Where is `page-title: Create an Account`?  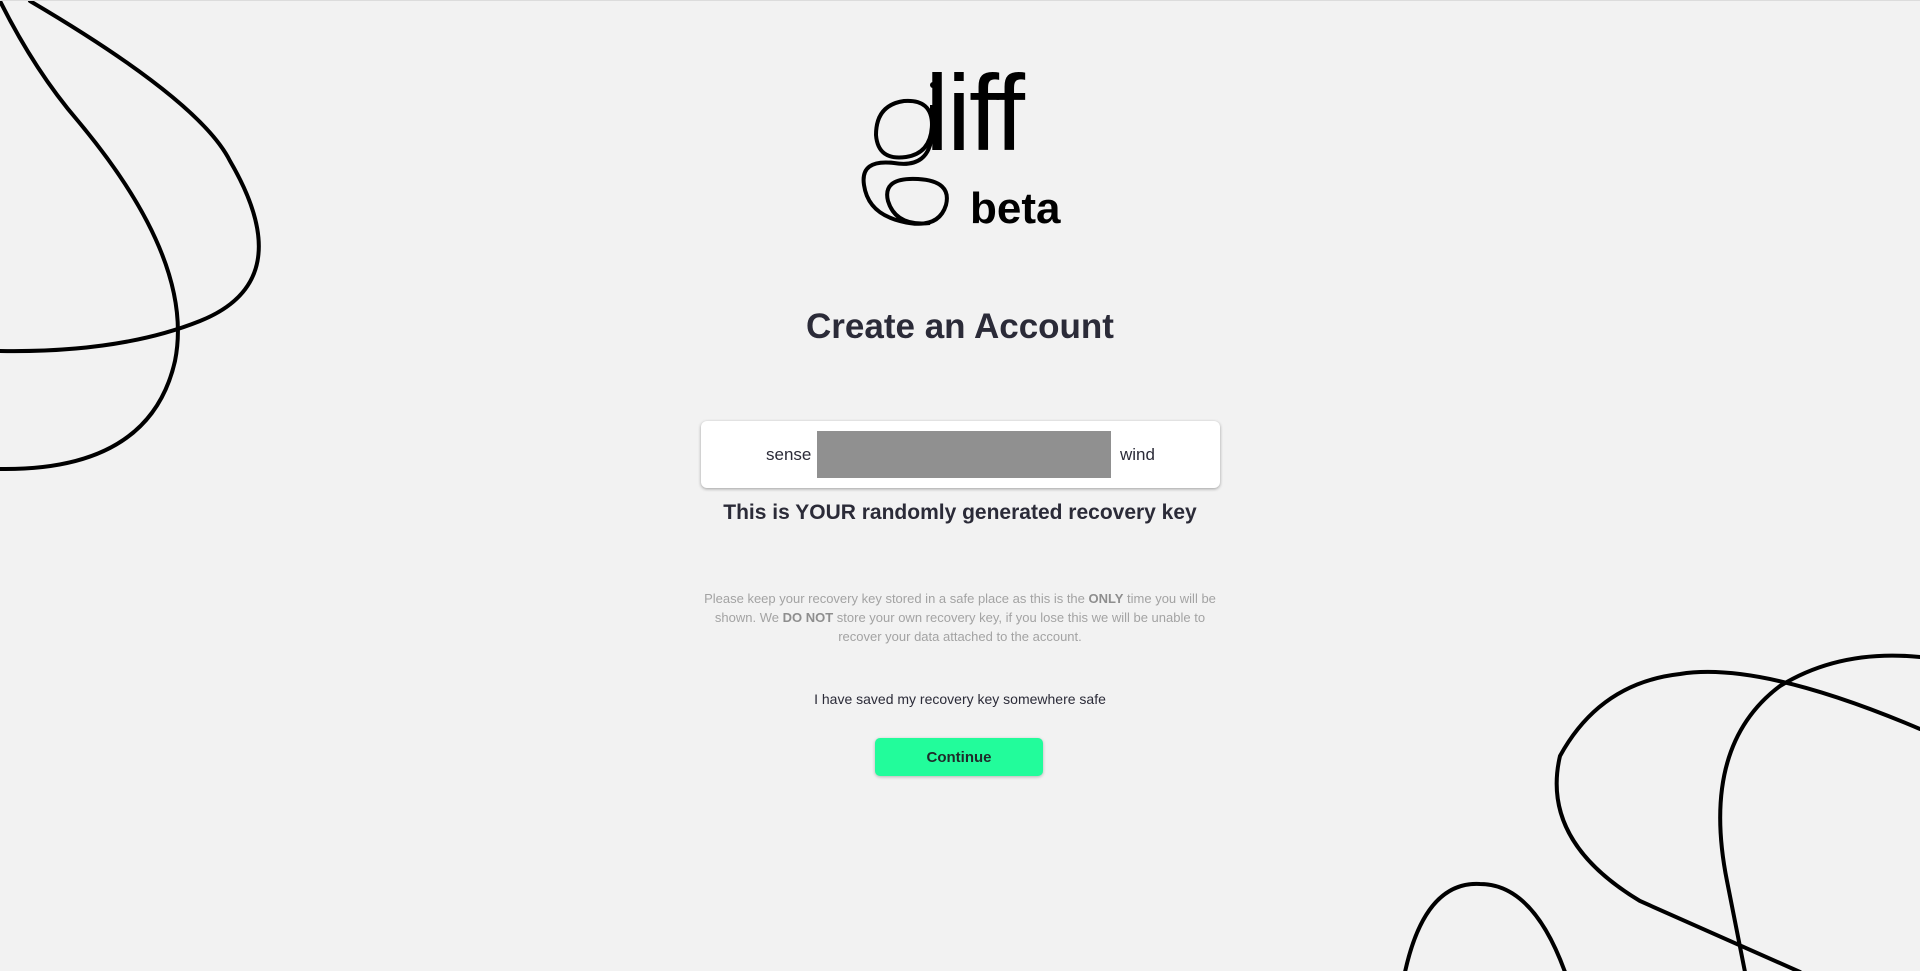 page-title: Create an Account is located at coordinates (960, 326).